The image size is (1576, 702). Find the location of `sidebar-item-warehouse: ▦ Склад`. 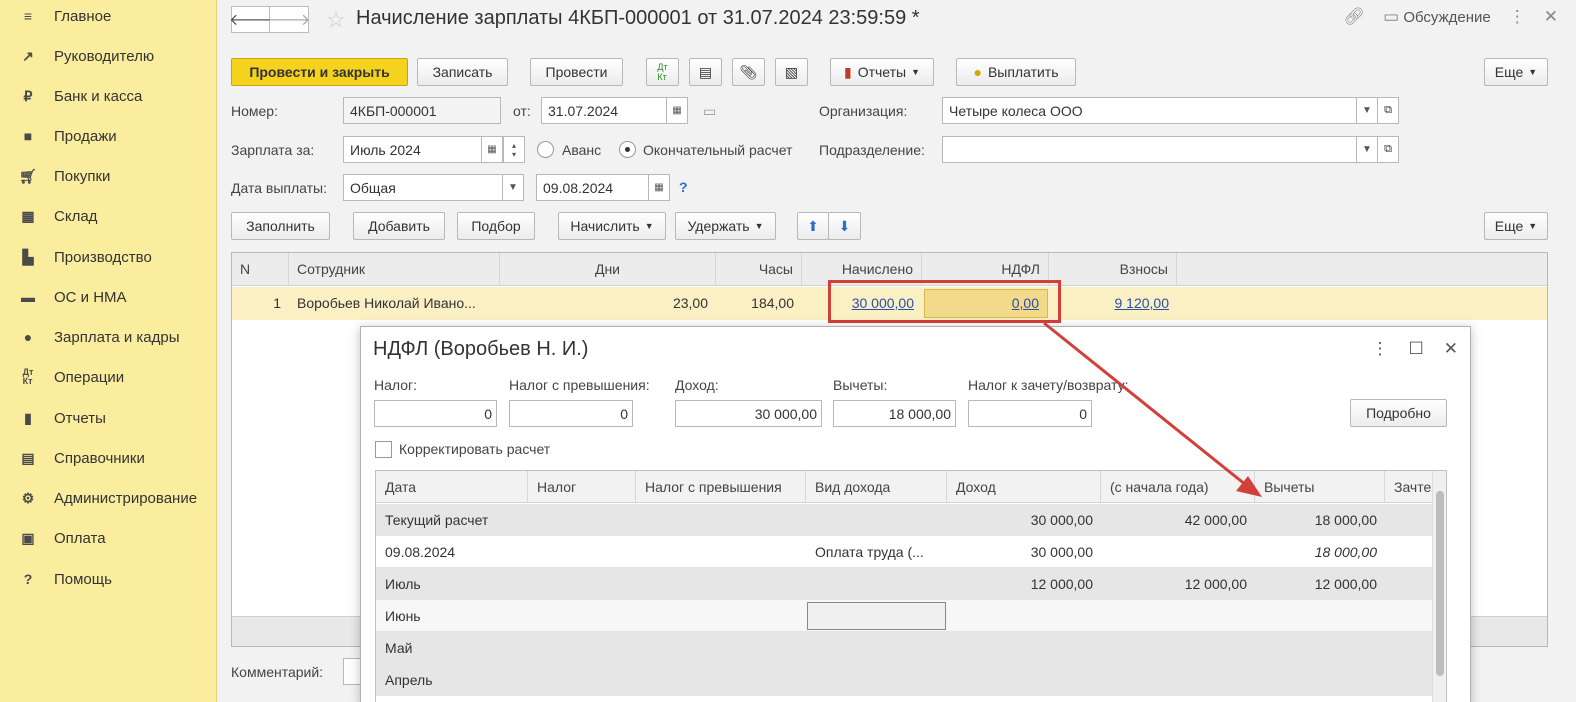

sidebar-item-warehouse: ▦ Склад is located at coordinates (108, 216).